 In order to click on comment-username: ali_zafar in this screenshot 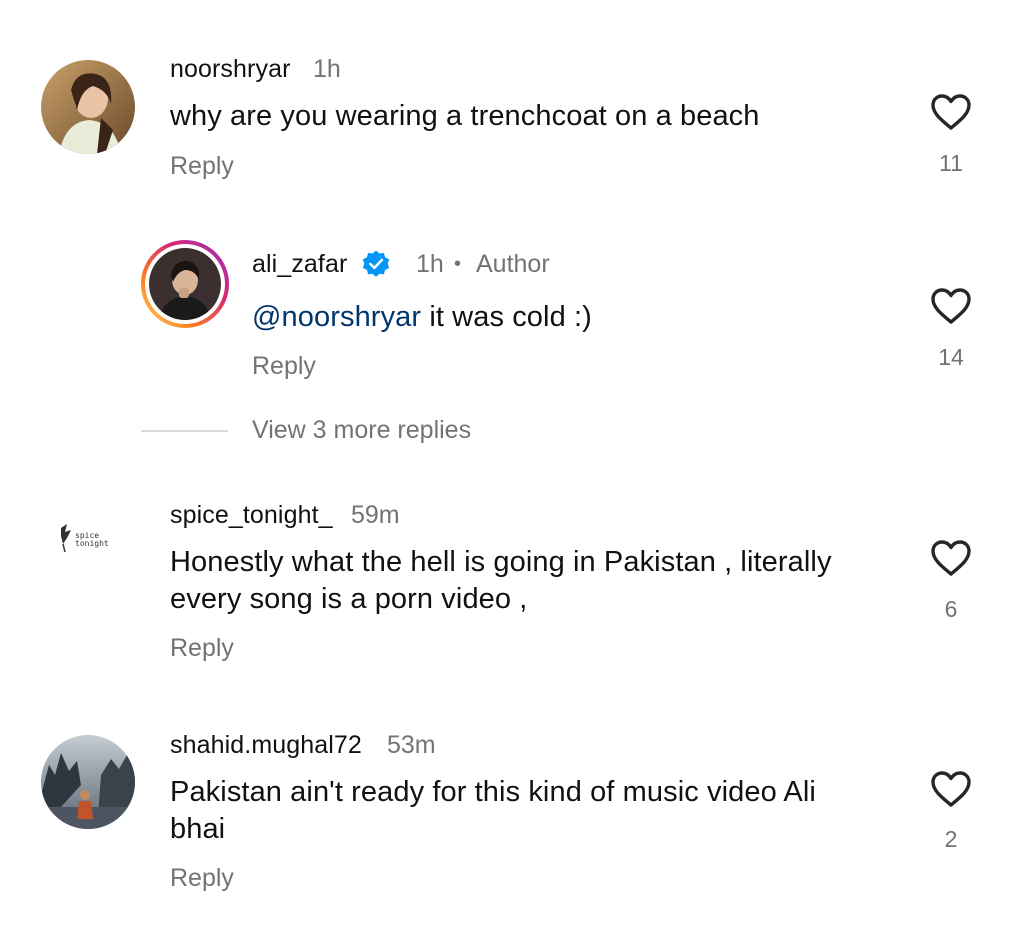, I will do `click(299, 264)`.